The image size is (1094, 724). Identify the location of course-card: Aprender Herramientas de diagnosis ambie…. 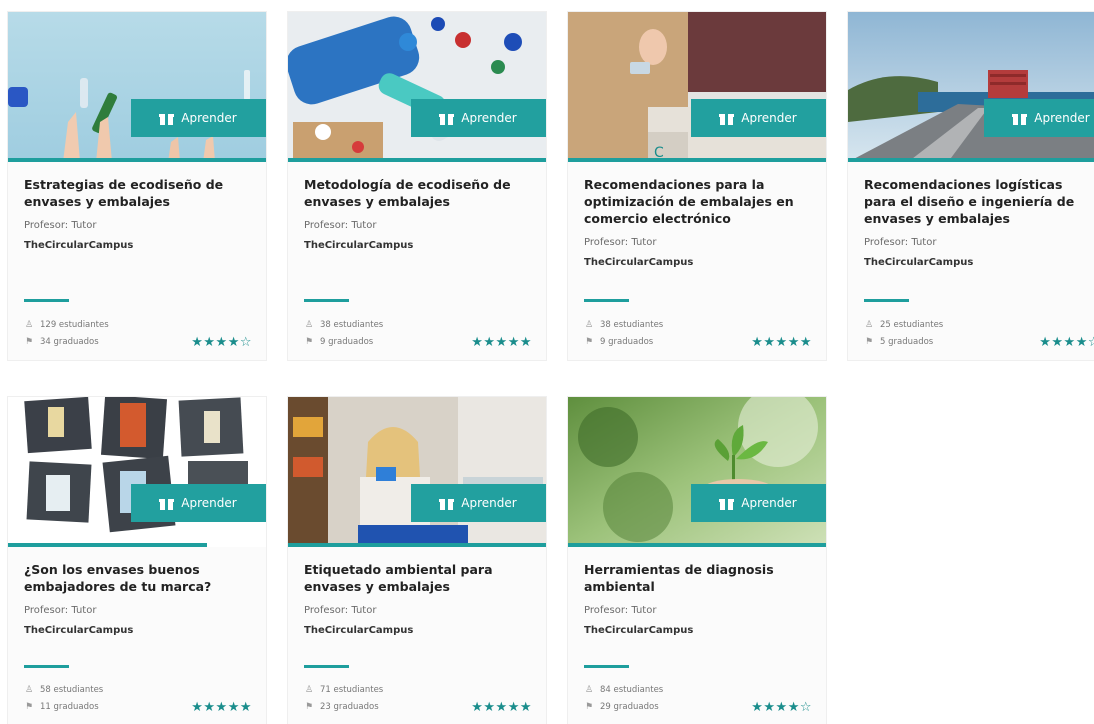
(697, 560).